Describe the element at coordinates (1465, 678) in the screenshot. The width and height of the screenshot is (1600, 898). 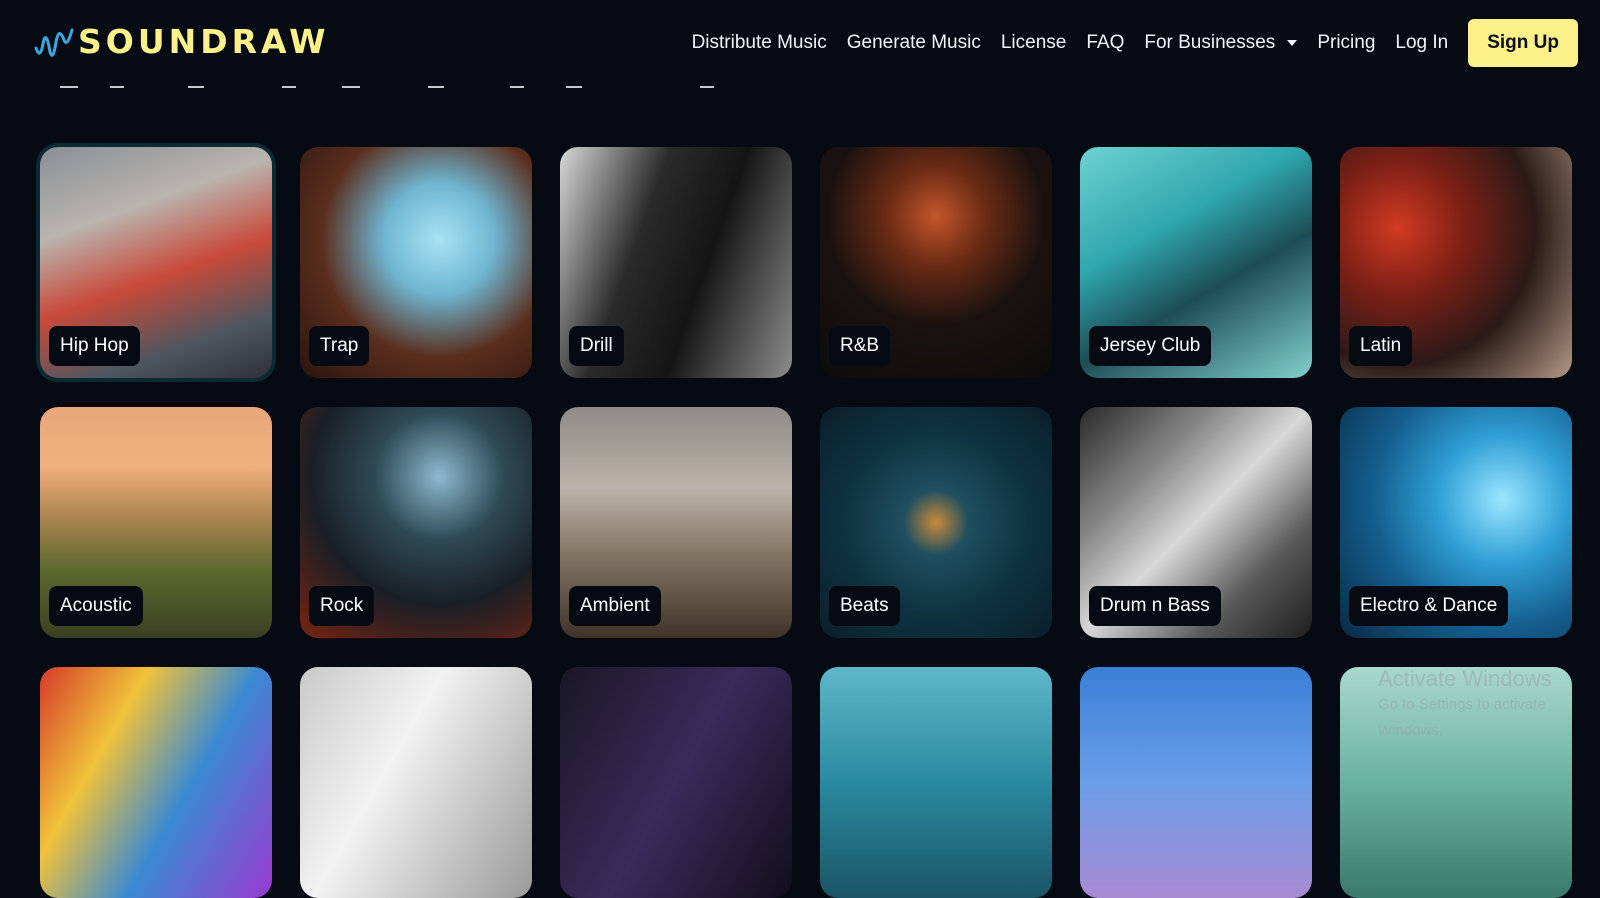
I see `watermark-title: Activate Windows` at that location.